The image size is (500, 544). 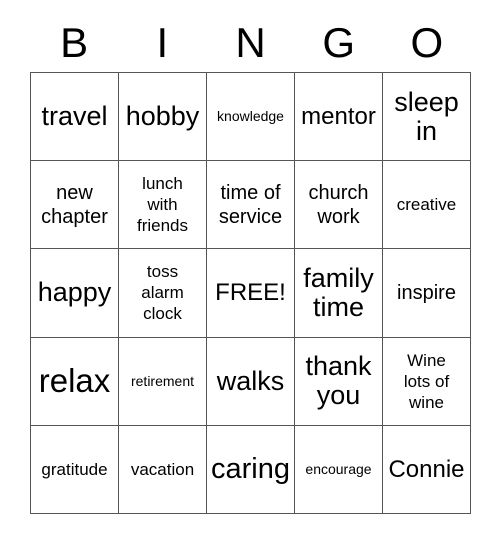 I want to click on bingo-cell-label: travel, so click(x=74, y=116).